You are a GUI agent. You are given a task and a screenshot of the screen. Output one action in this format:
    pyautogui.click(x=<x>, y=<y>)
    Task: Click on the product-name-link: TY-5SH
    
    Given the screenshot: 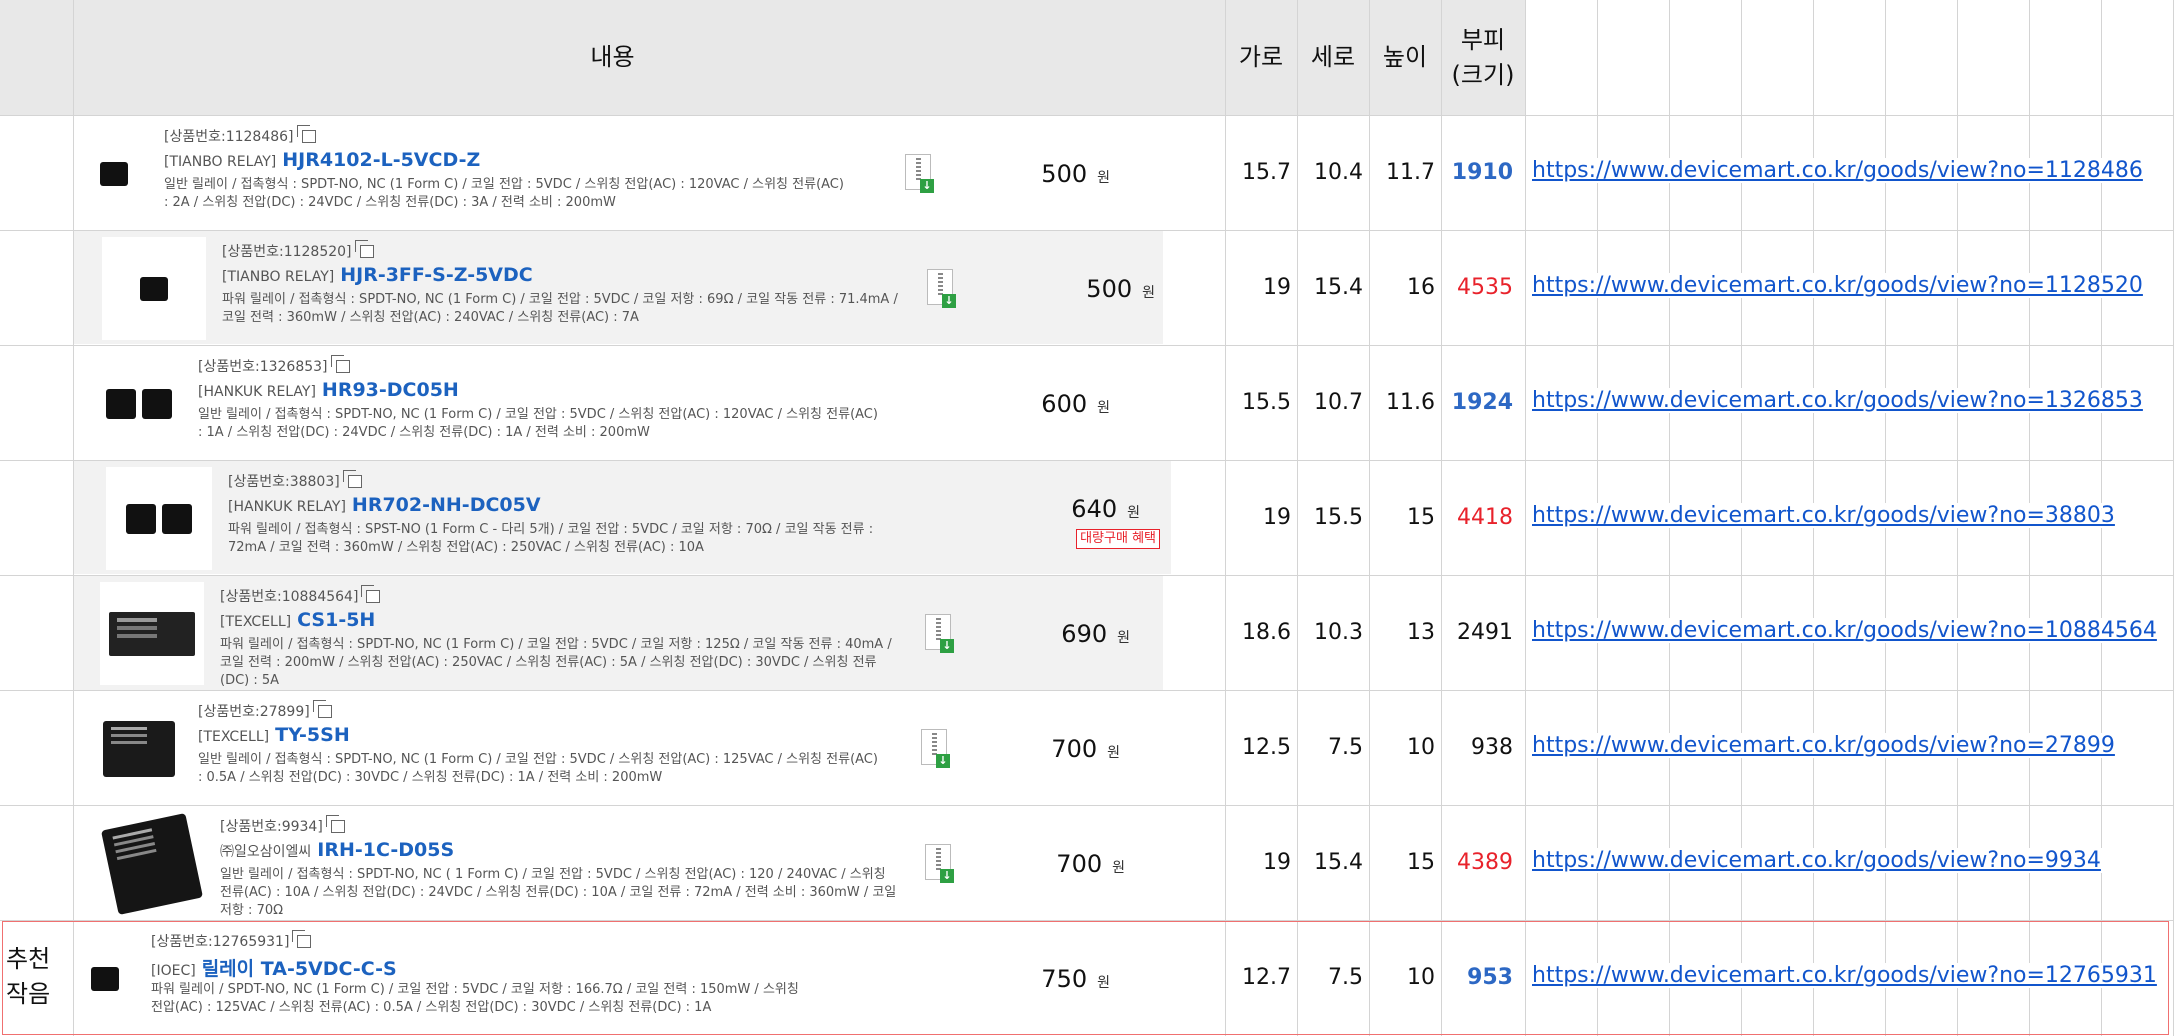 What is the action you would take?
    pyautogui.click(x=312, y=735)
    